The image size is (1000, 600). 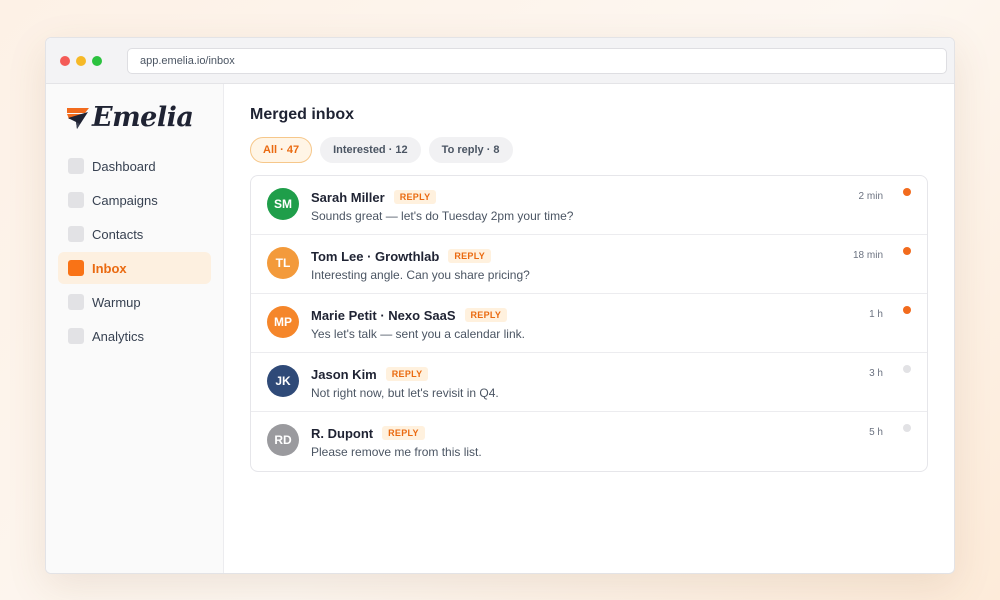 I want to click on message-time: 1 h, so click(x=876, y=314).